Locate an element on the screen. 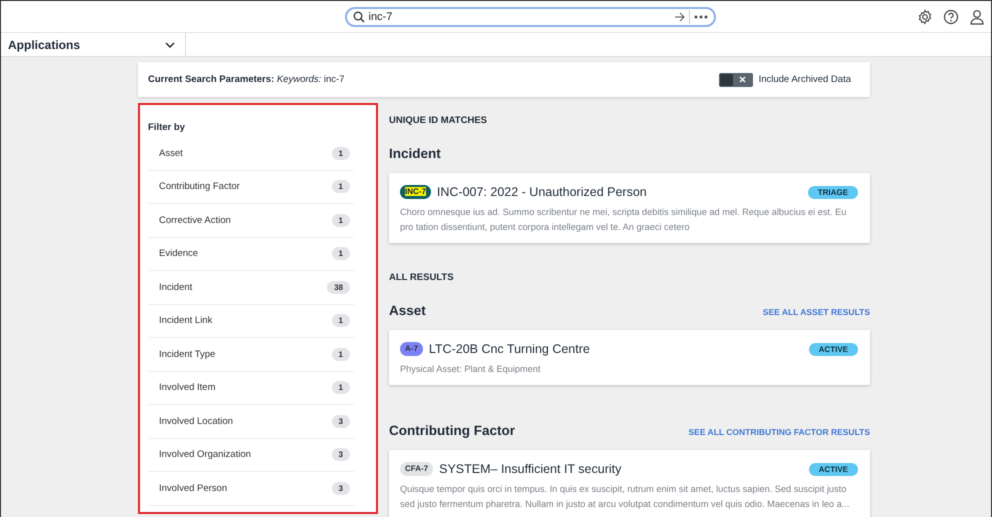 The width and height of the screenshot is (992, 517). id-badge: INC-7 is located at coordinates (415, 192).